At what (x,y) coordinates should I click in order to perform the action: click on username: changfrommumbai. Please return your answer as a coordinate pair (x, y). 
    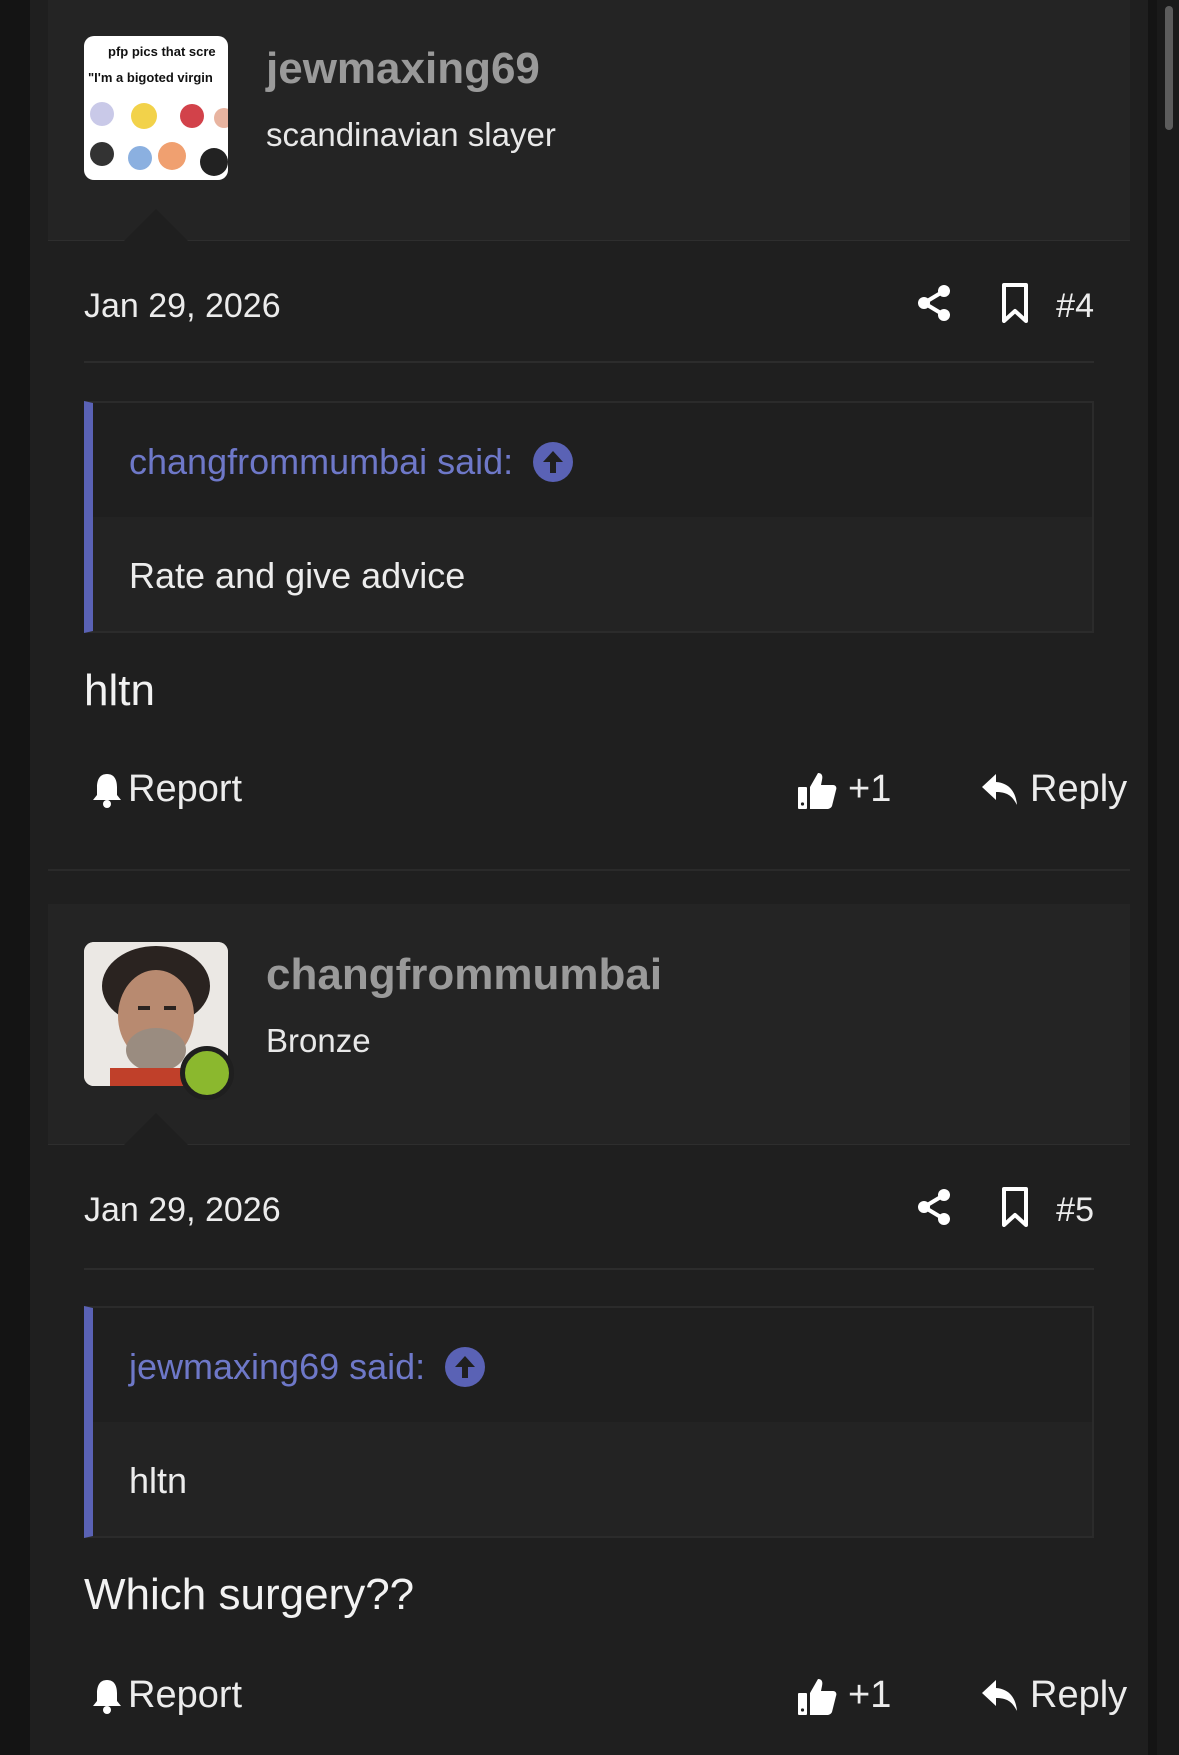
    Looking at the image, I should click on (464, 975).